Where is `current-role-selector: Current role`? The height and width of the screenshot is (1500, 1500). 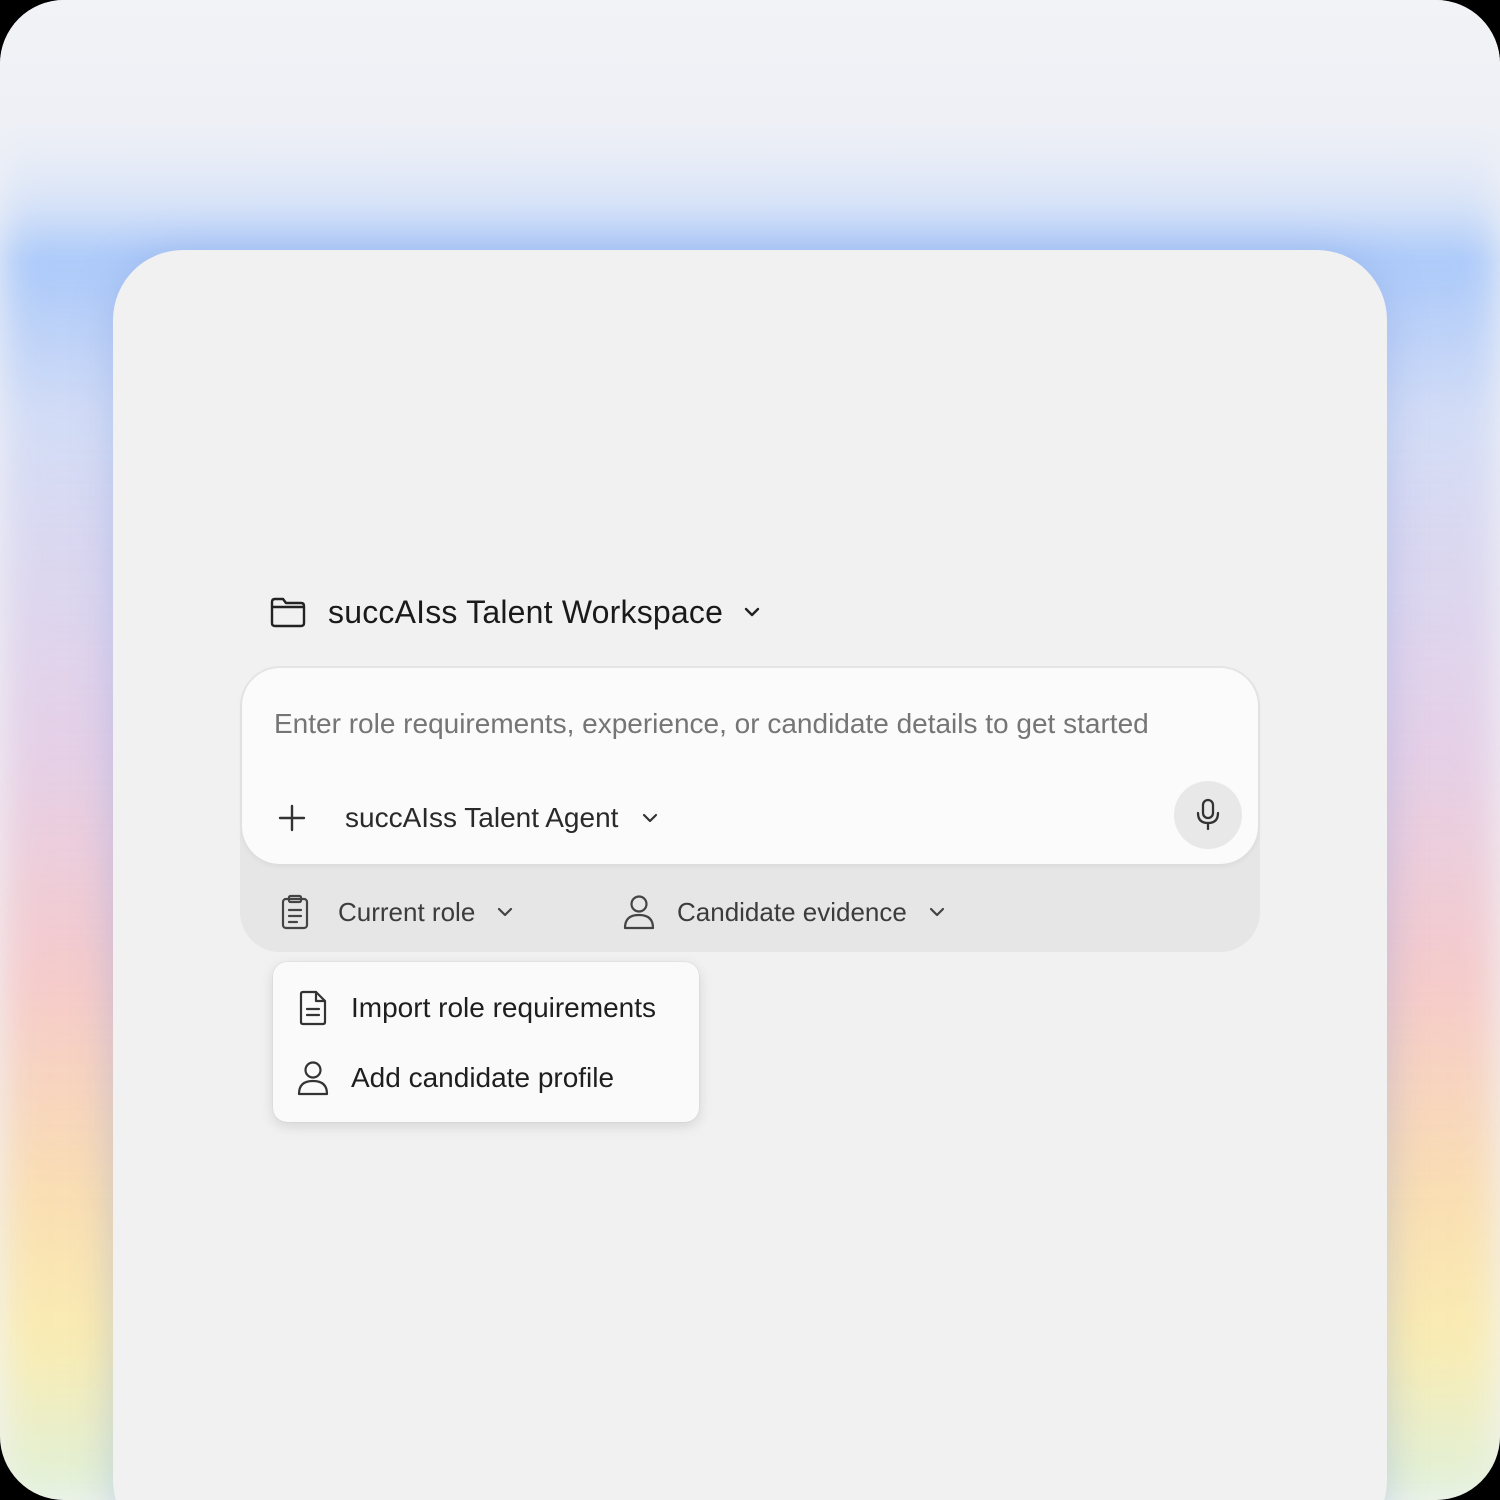 current-role-selector: Current role is located at coordinates (396, 912).